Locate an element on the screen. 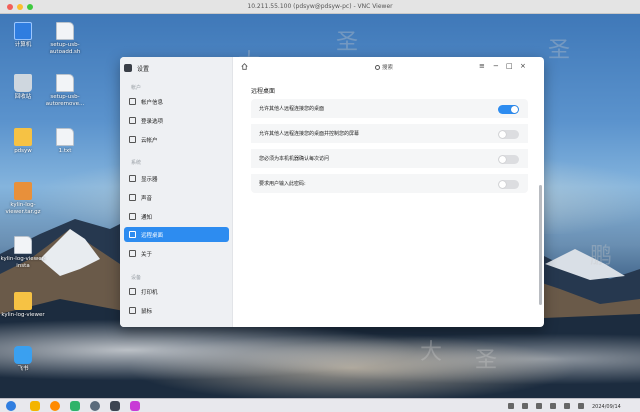 This screenshot has height=412, width=640. desktop-icon-setup-autoadd: setup-usb-autoadd.sh is located at coordinates (65, 39).